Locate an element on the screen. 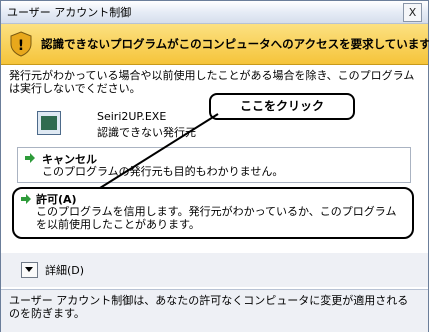 Image resolution: width=429 pixels, height=332 pixels. program-icon is located at coordinates (49, 123).